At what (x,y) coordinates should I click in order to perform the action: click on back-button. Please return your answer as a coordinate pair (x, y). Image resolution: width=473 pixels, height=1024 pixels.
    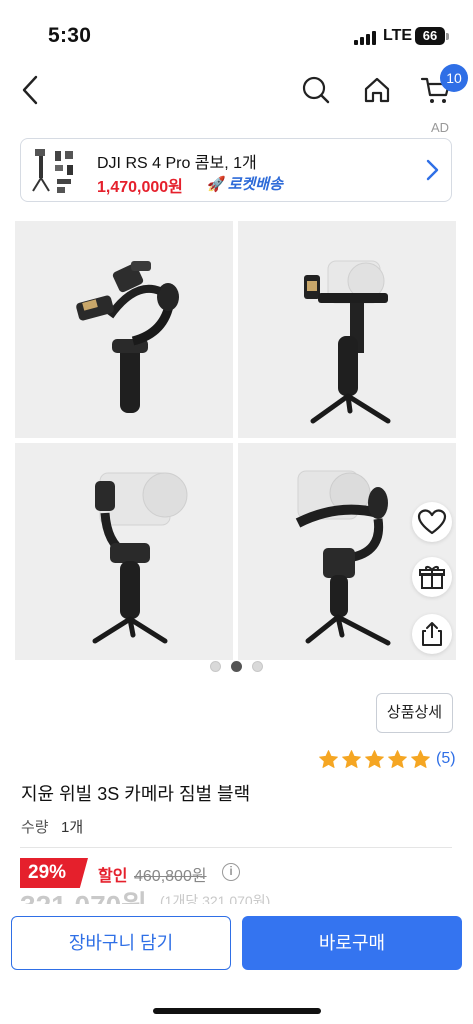
    Looking at the image, I should click on (30, 90).